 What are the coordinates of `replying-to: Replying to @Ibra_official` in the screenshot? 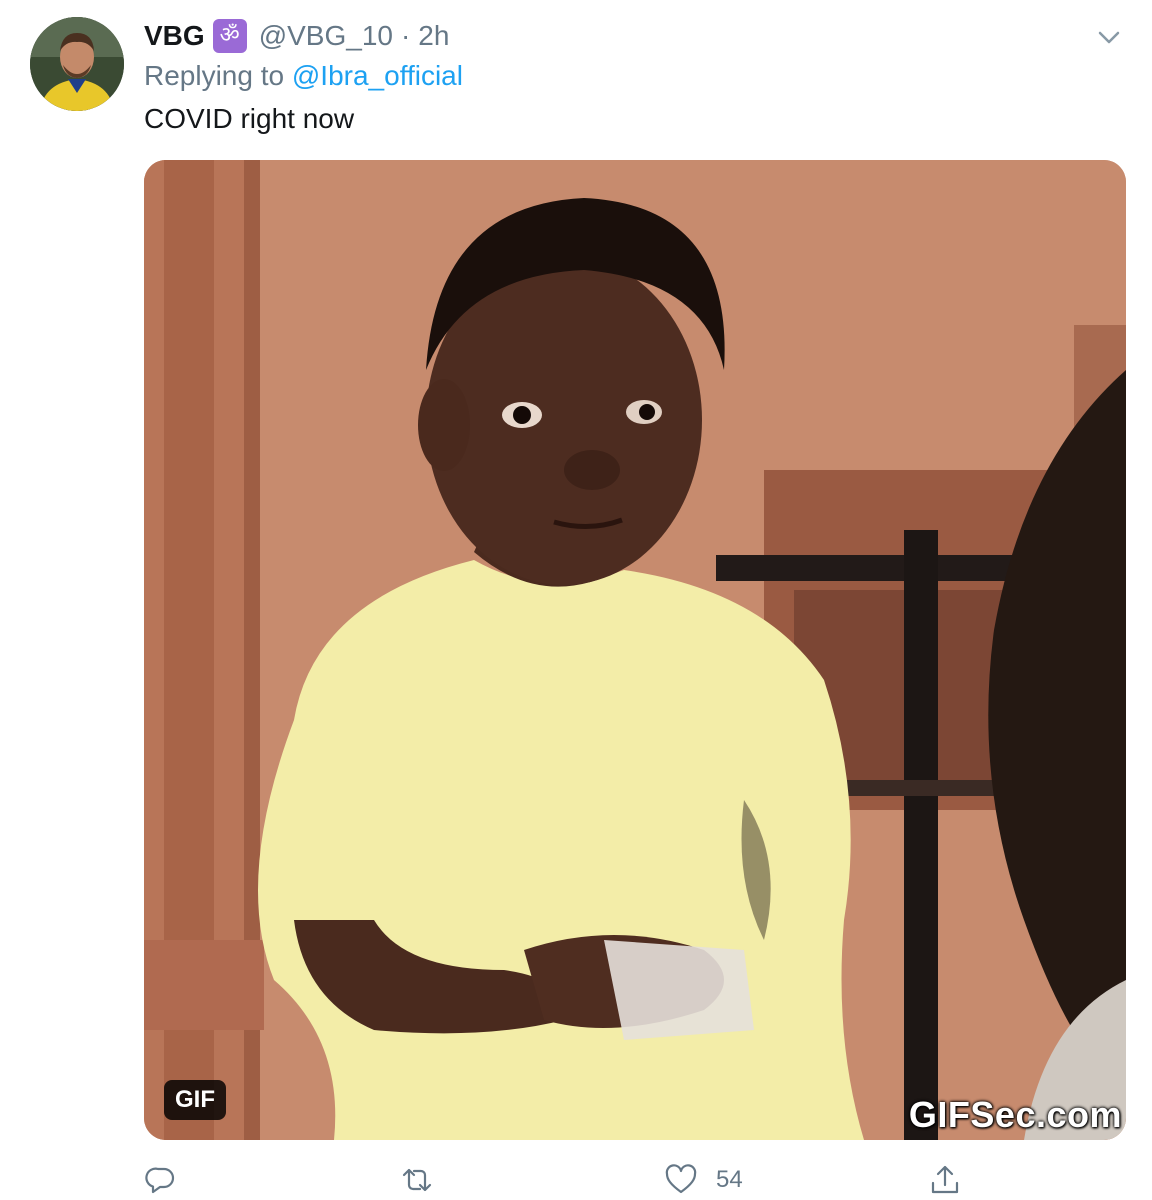 It's located at (303, 76).